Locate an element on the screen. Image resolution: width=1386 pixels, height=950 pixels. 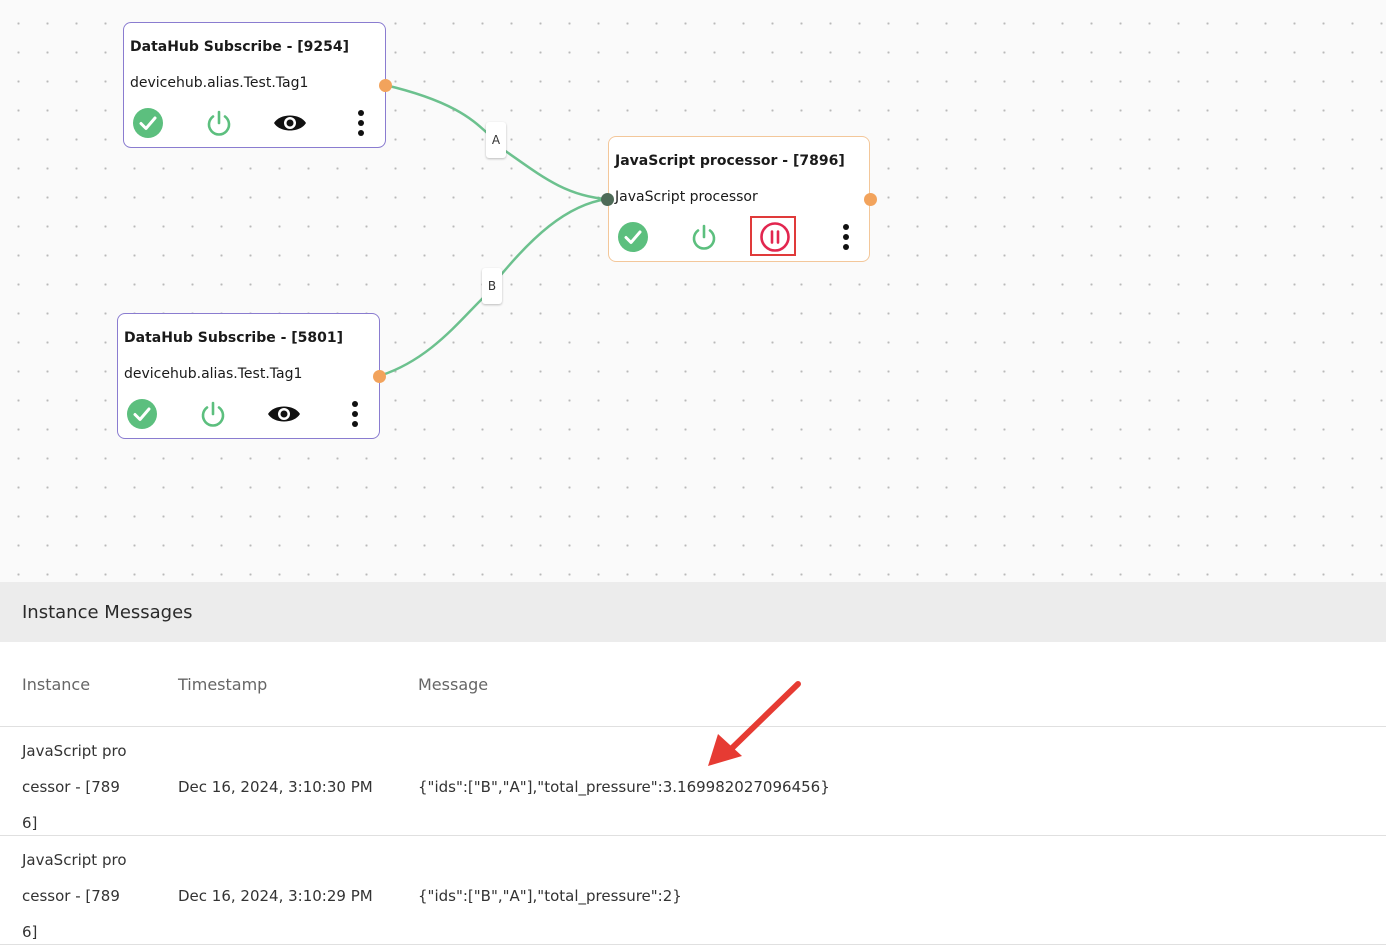
node-title: JavaScript processor - [7896] is located at coordinates (730, 161).